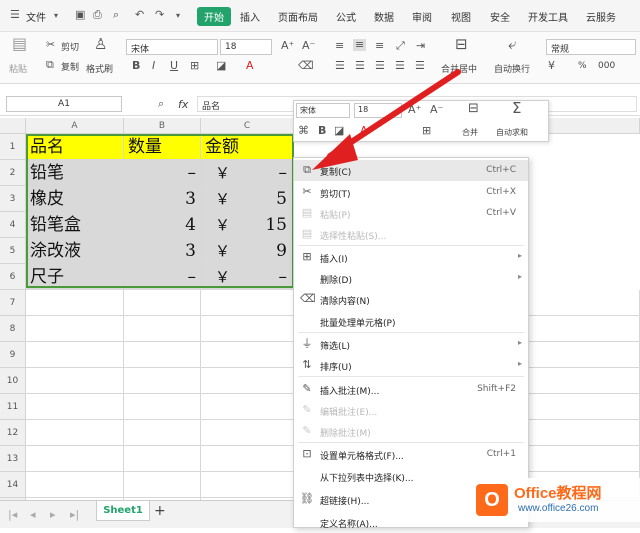 The image size is (640, 533). What do you see at coordinates (33, 515) in the screenshot?
I see `prev-sheet-icon: ◂` at bounding box center [33, 515].